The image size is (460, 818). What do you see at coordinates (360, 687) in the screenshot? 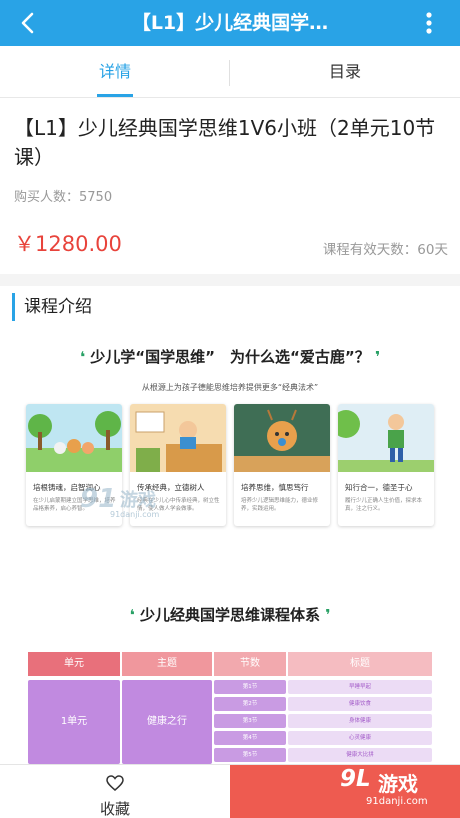
I see `topic-cell: 早睡早起` at bounding box center [360, 687].